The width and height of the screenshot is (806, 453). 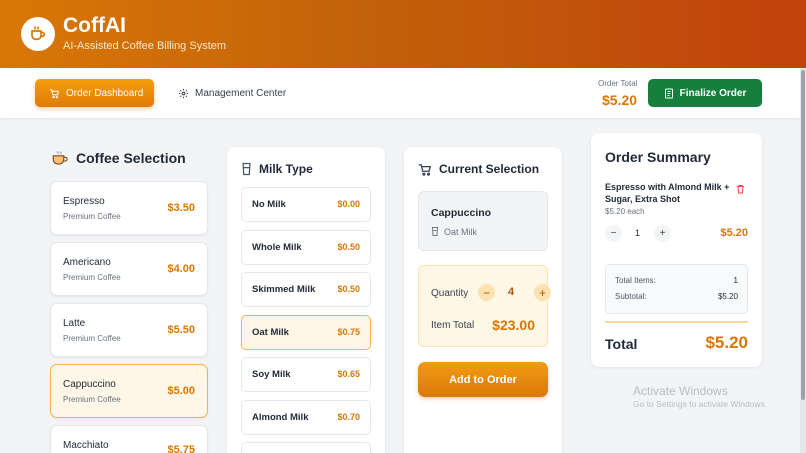 What do you see at coordinates (348, 417) in the screenshot?
I see `milk-price: $0.70` at bounding box center [348, 417].